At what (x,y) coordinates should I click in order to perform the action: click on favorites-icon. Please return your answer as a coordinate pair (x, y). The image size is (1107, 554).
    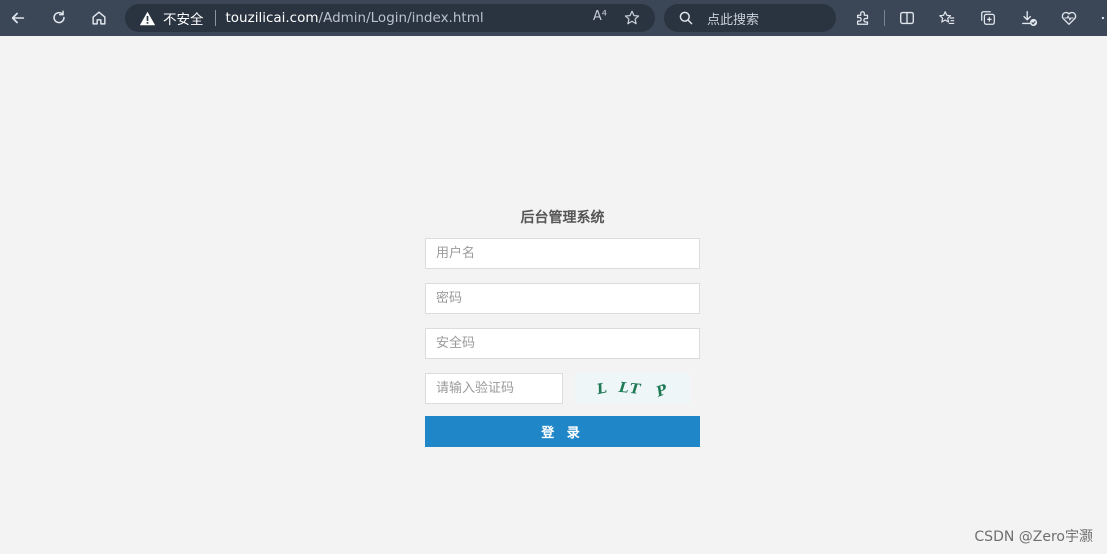
    Looking at the image, I should click on (947, 18).